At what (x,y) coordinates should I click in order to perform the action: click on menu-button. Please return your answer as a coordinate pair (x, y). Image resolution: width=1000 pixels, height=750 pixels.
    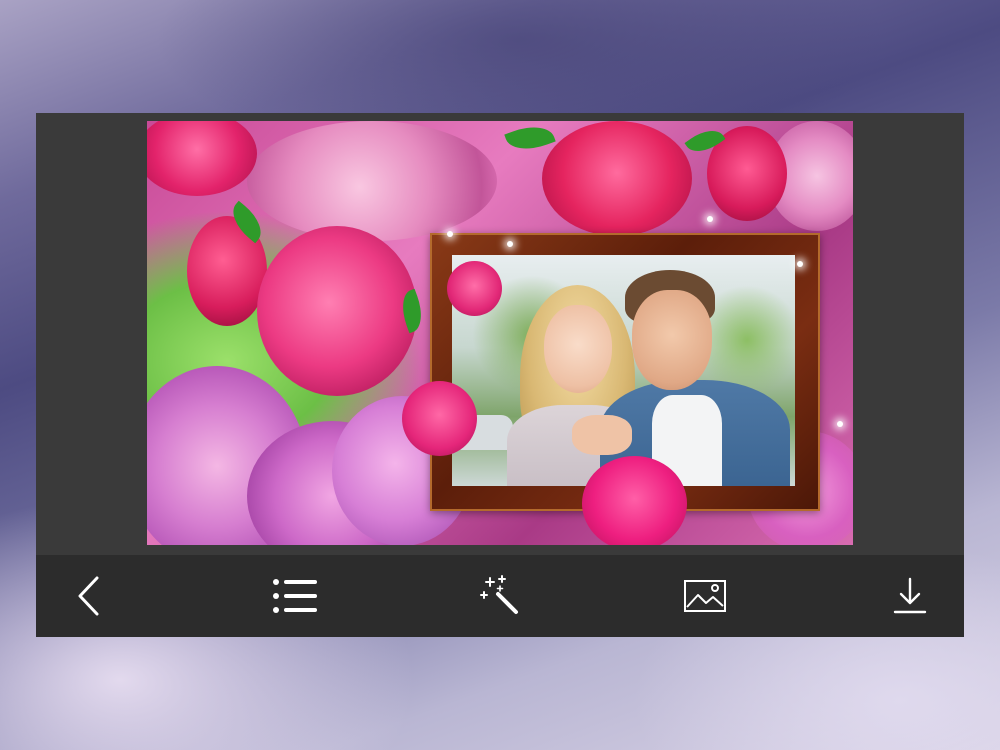
    Looking at the image, I should click on (295, 596).